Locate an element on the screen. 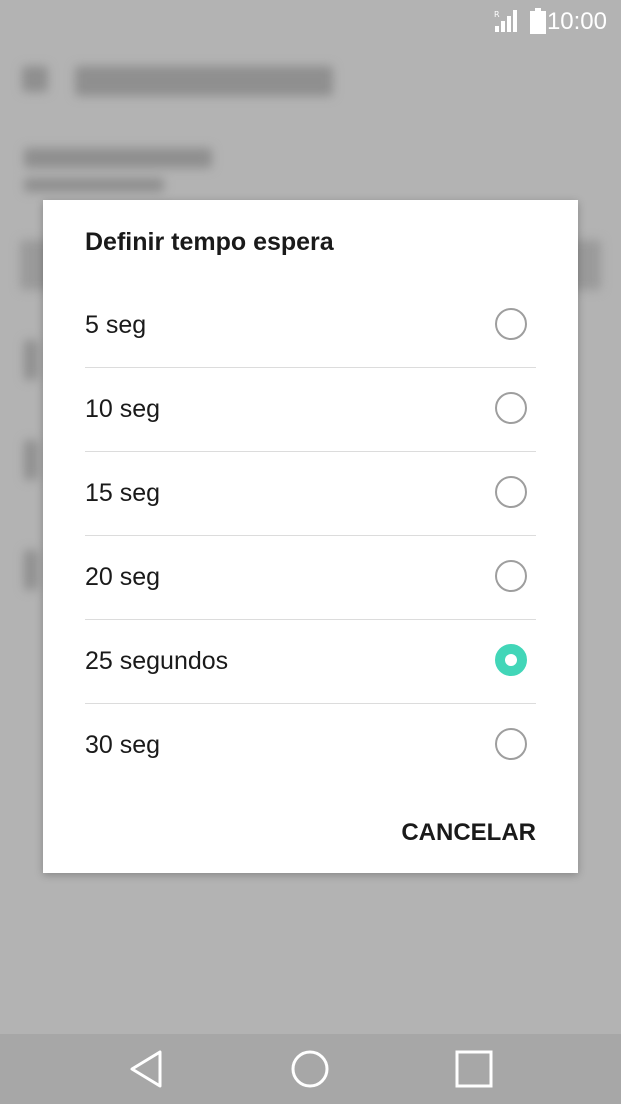  radio-dot is located at coordinates (511, 660).